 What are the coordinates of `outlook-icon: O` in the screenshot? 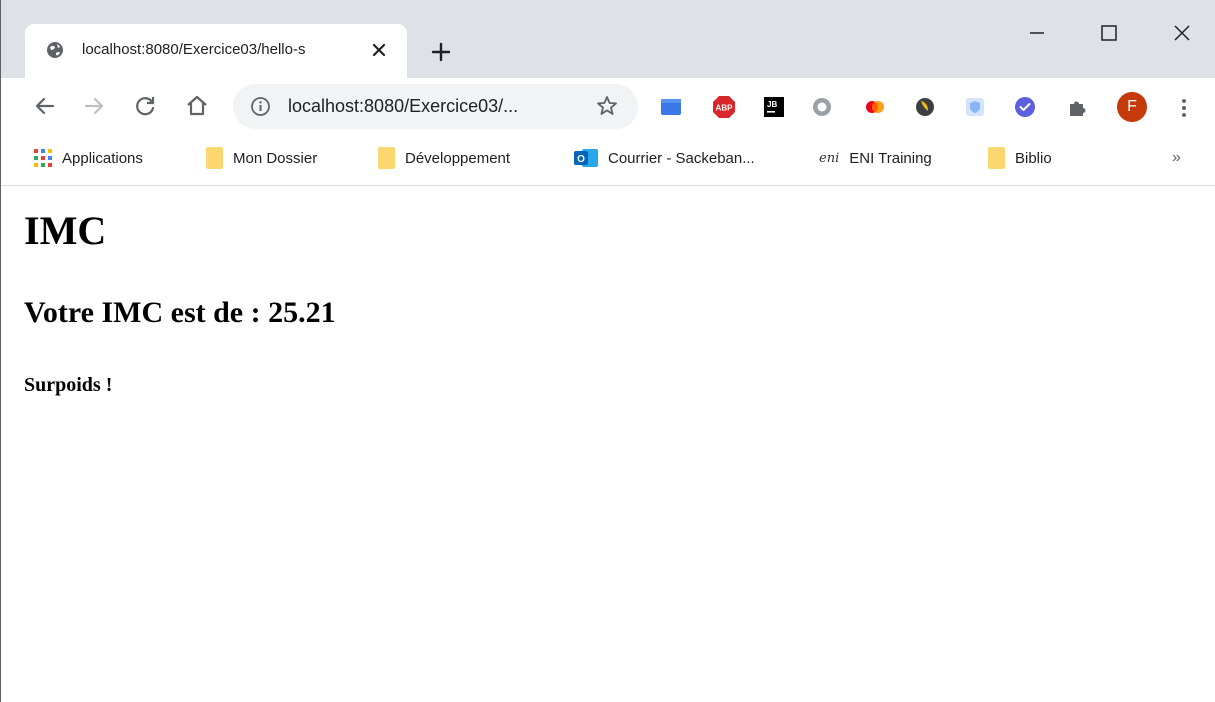 It's located at (586, 158).